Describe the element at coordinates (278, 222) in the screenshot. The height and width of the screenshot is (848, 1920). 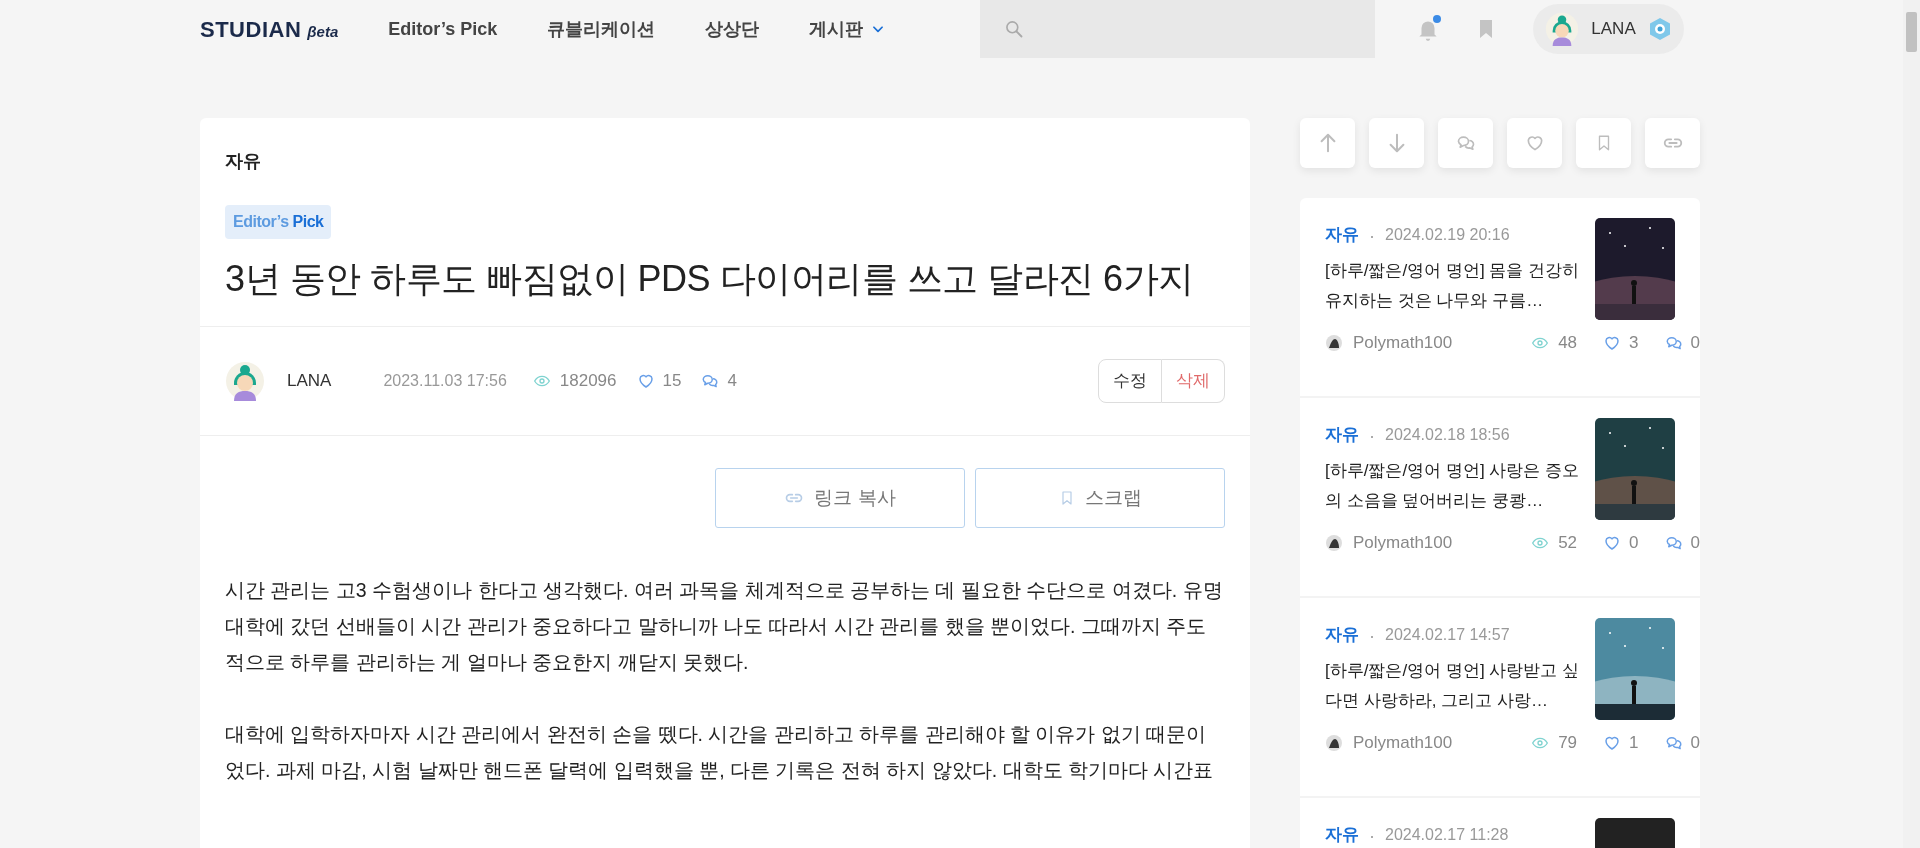
I see `editors-pick-badge: Editor’s Pick` at that location.